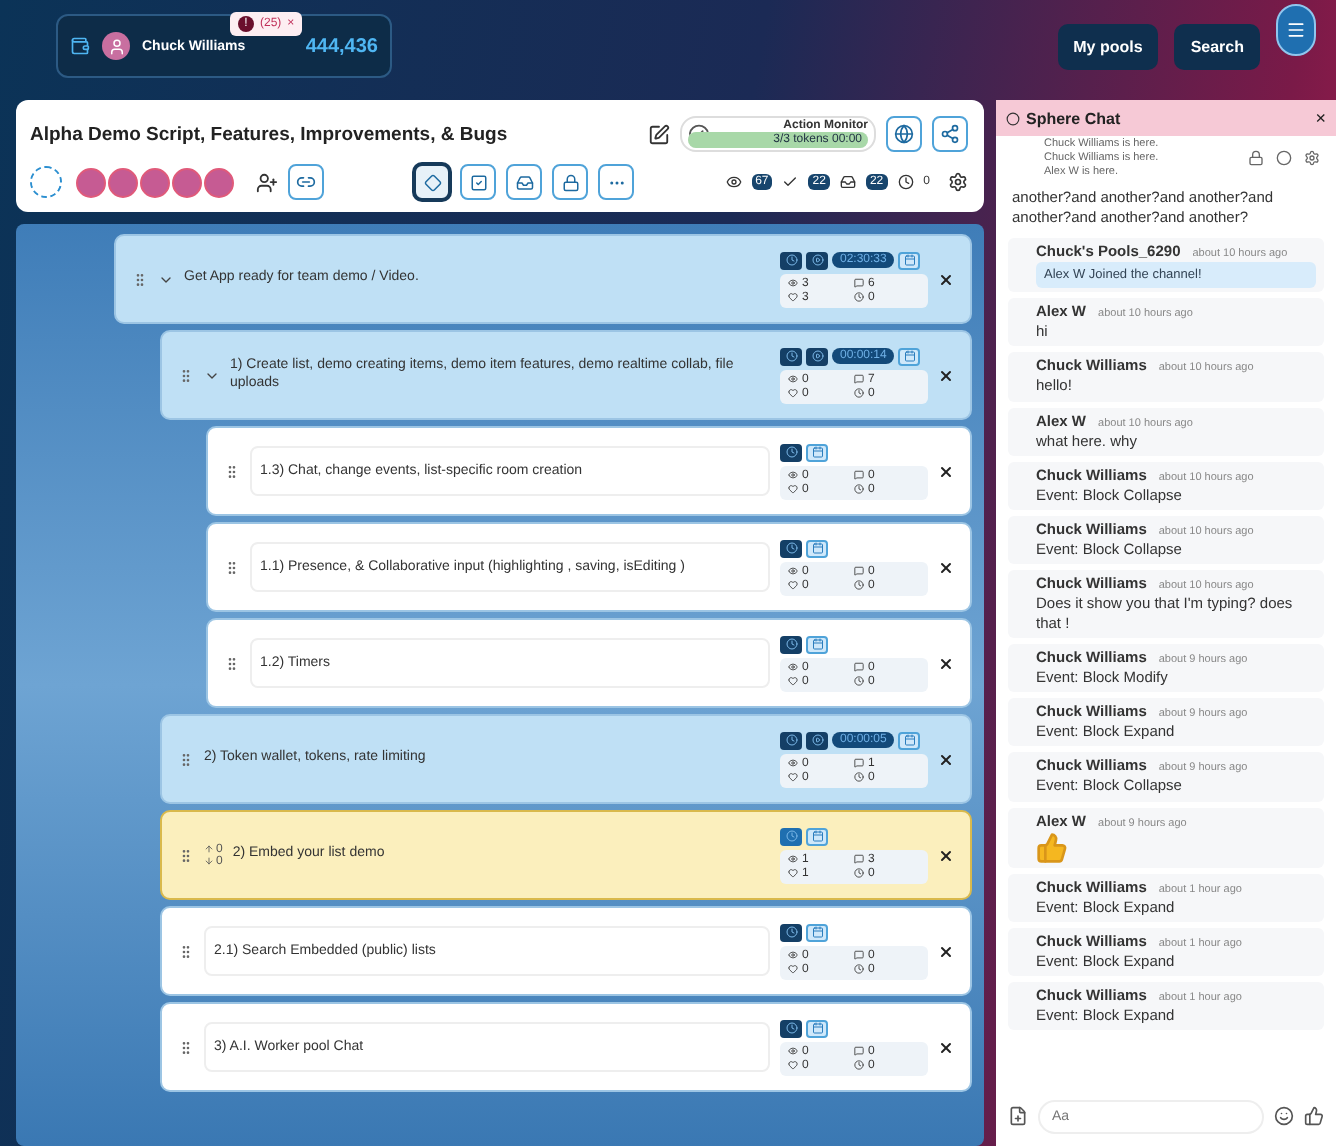 The width and height of the screenshot is (1336, 1146). What do you see at coordinates (733, 182) in the screenshot?
I see `eye-icon` at bounding box center [733, 182].